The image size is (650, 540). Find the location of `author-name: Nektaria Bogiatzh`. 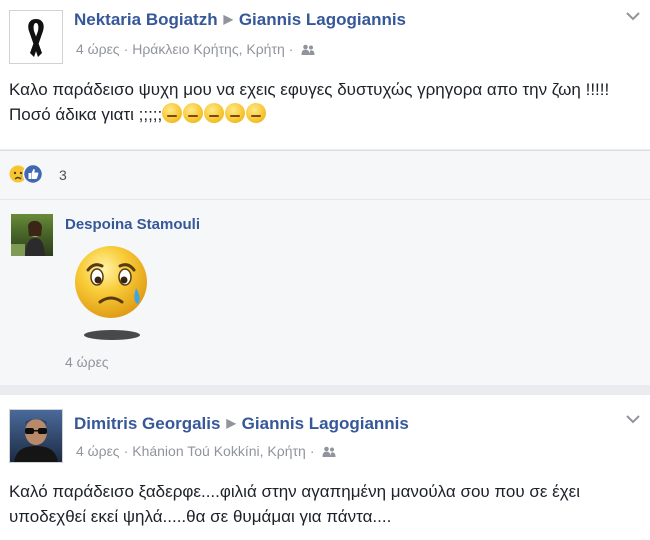

author-name: Nektaria Bogiatzh is located at coordinates (146, 19).